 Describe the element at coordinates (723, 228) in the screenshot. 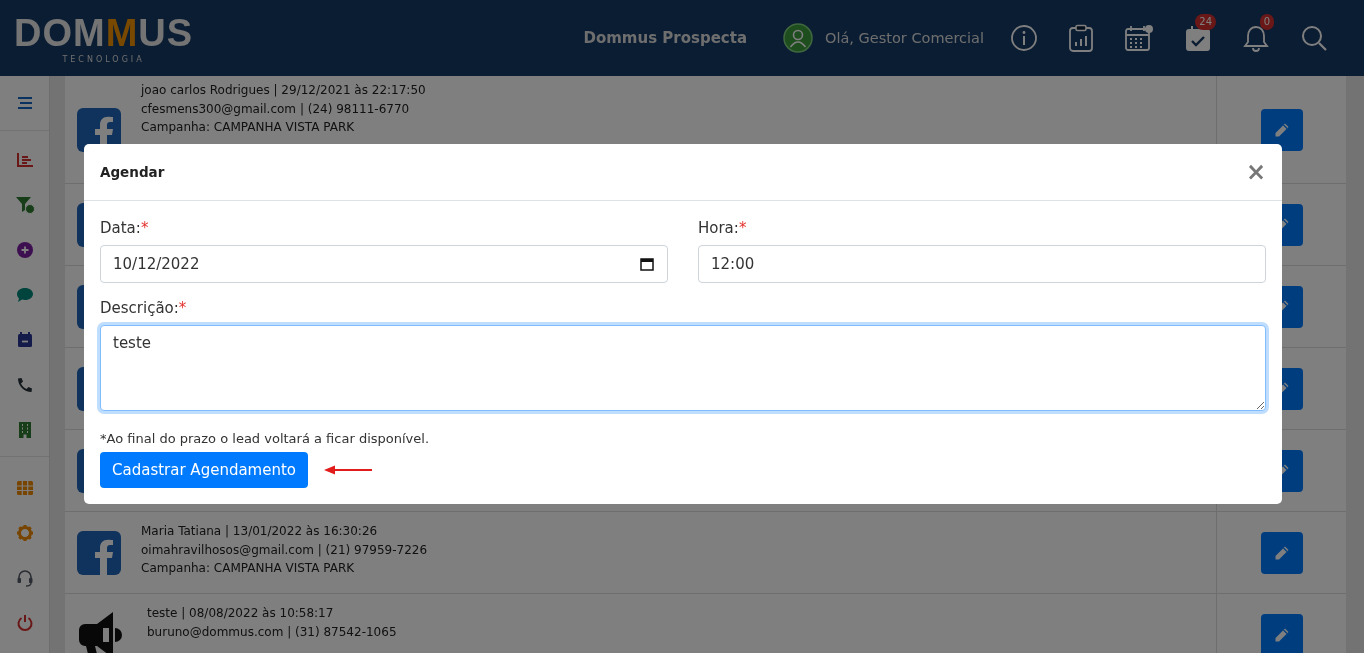

I see `field-label: Hora:*` at that location.